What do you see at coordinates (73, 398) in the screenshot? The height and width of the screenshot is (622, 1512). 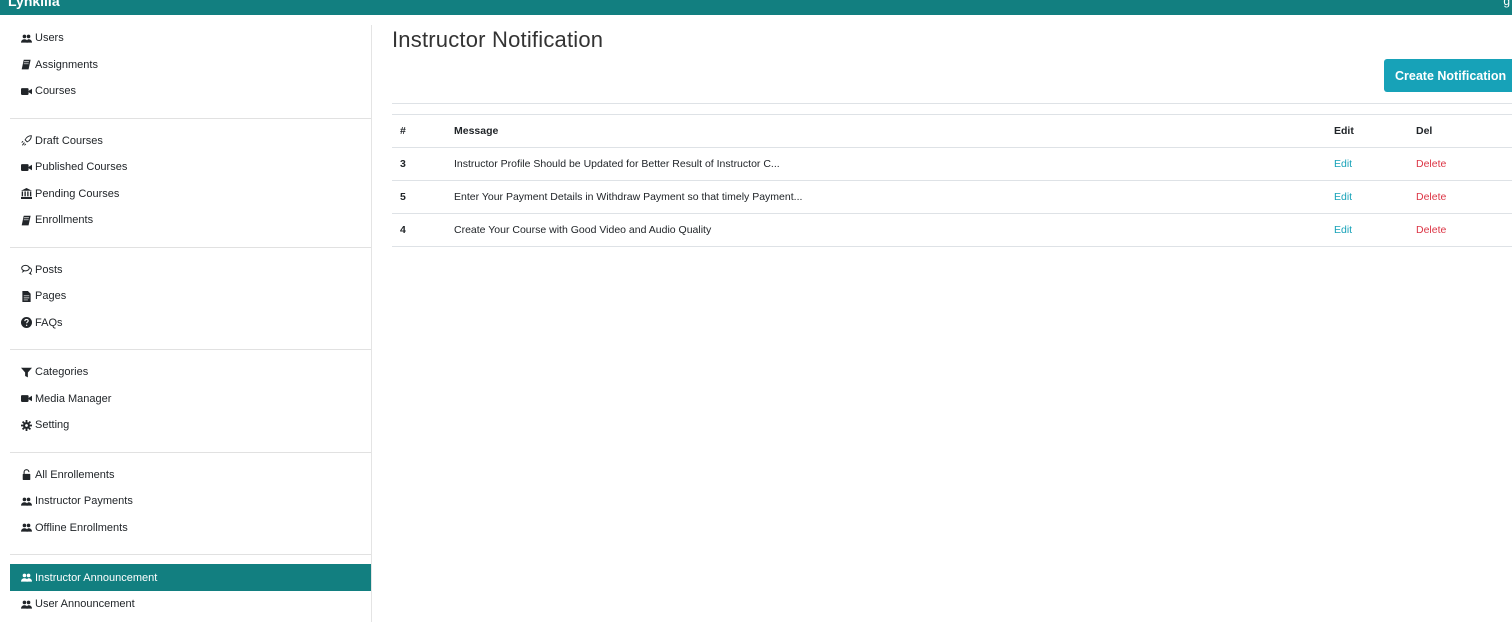 I see `sidebar-item-label: Media Manager` at bounding box center [73, 398].